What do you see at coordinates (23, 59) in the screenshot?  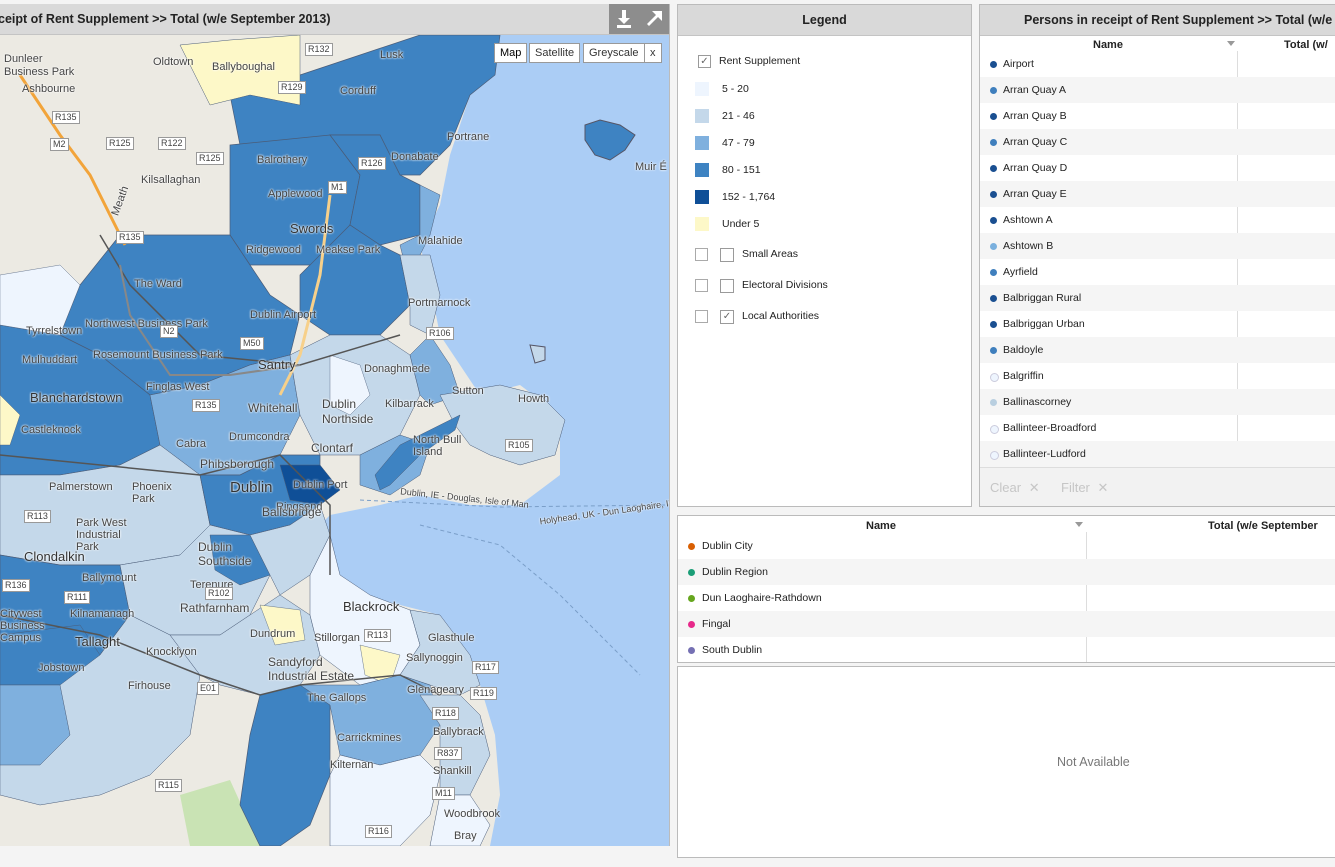 I see `map-place-label: Dunleer` at bounding box center [23, 59].